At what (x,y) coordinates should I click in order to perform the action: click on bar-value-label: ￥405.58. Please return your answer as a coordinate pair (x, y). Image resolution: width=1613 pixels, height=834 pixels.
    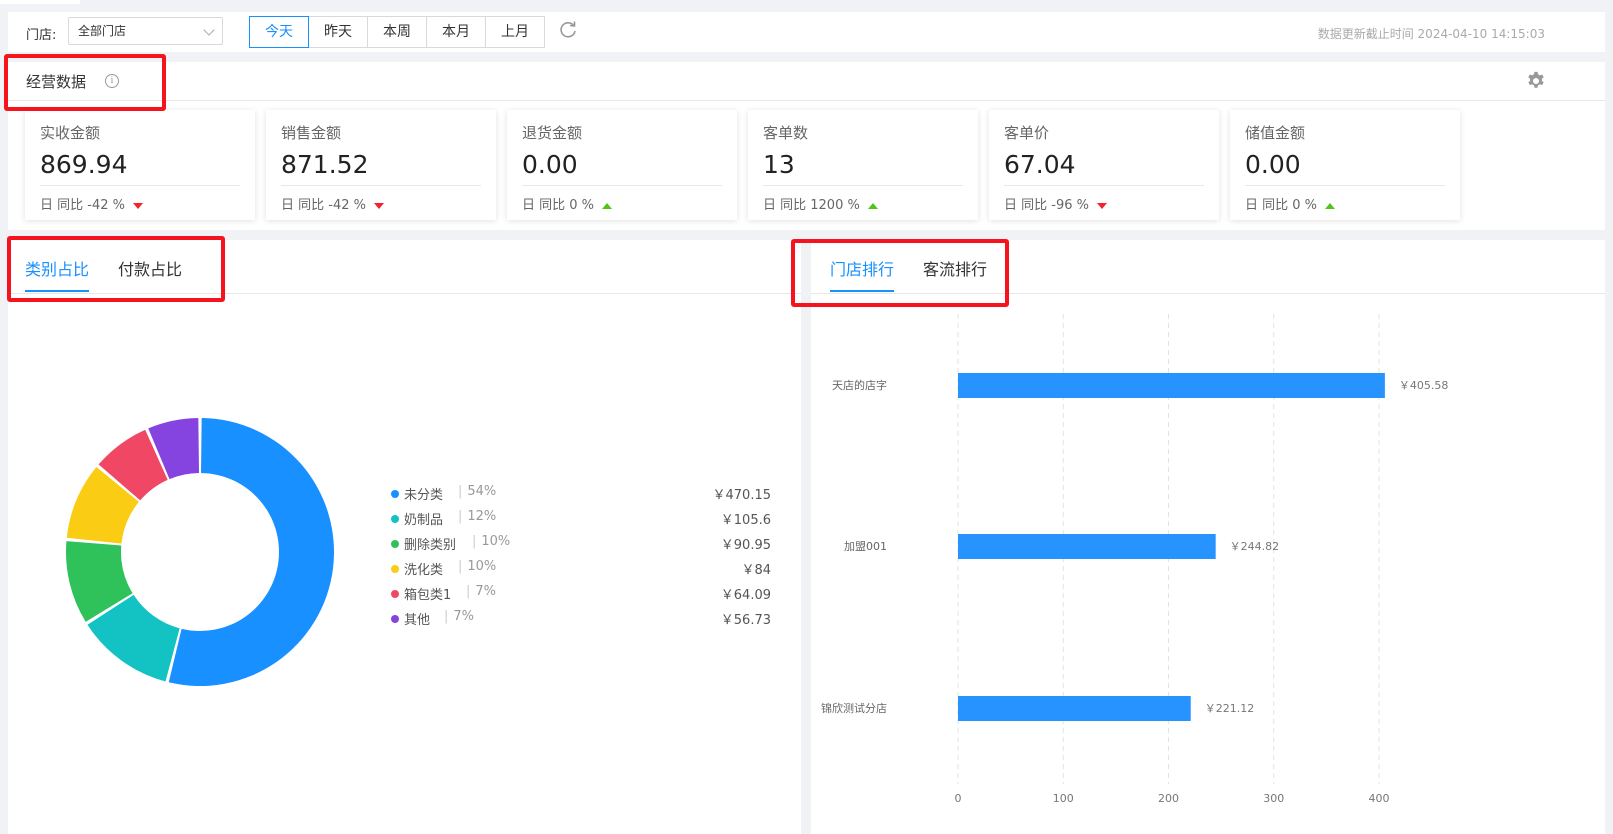
    Looking at the image, I should click on (1424, 385).